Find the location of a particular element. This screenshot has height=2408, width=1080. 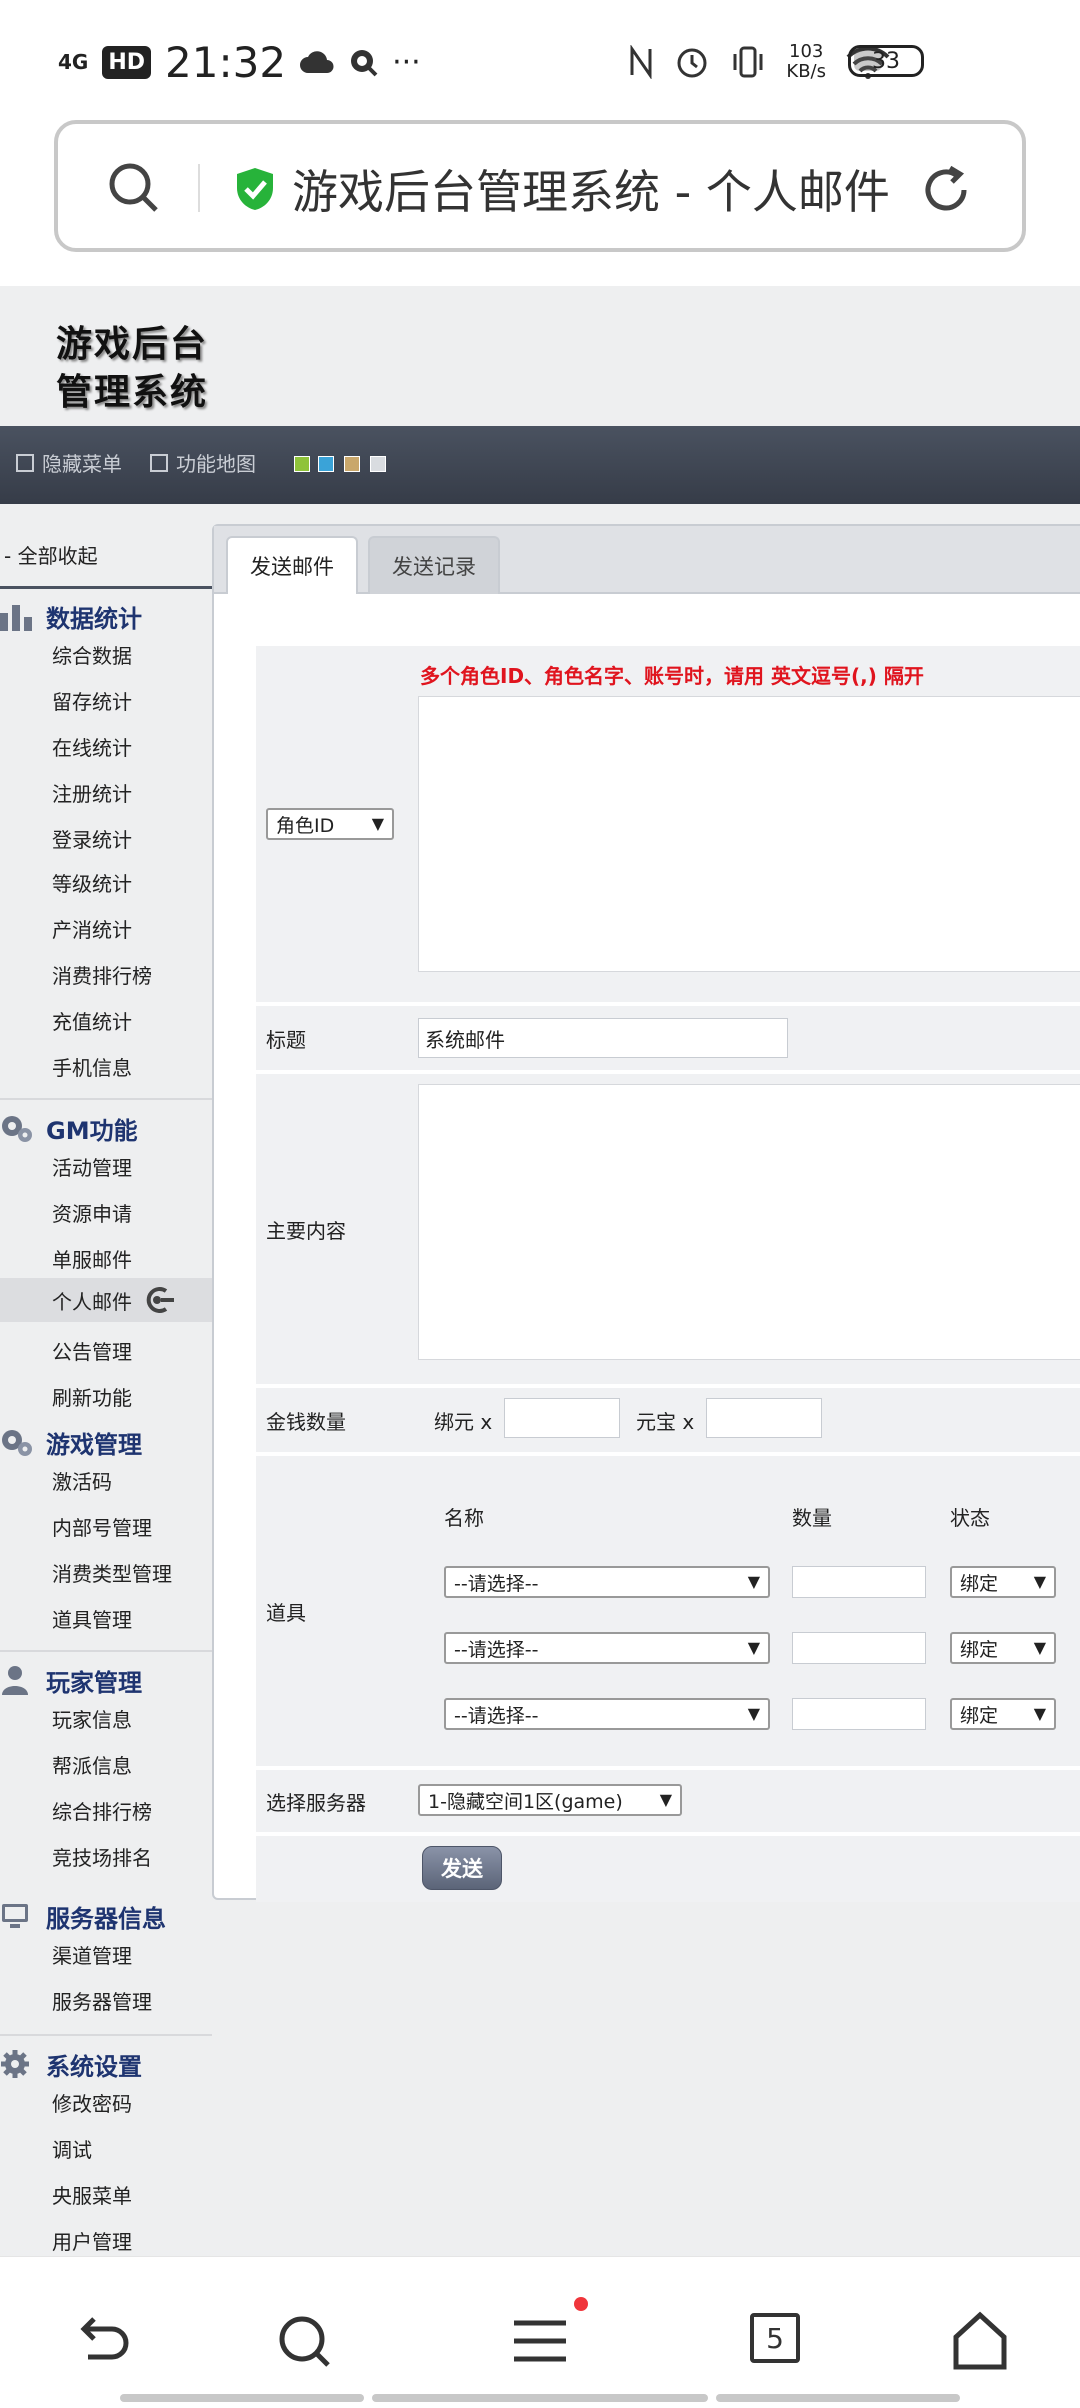

group-gm-functions: GM功能 is located at coordinates (106, 1128).